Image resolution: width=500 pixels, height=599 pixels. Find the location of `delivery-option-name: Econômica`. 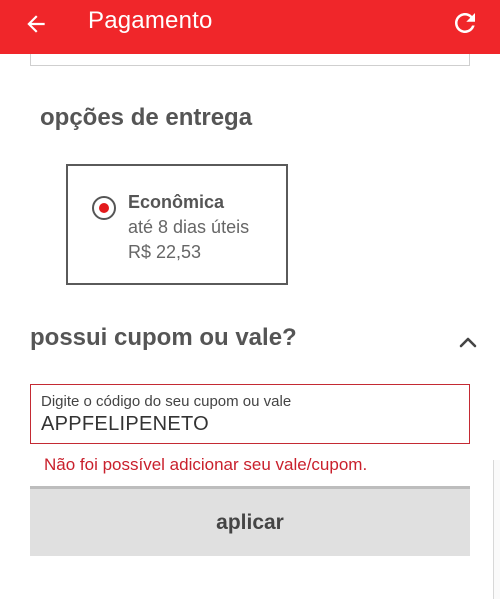

delivery-option-name: Econômica is located at coordinates (176, 202).